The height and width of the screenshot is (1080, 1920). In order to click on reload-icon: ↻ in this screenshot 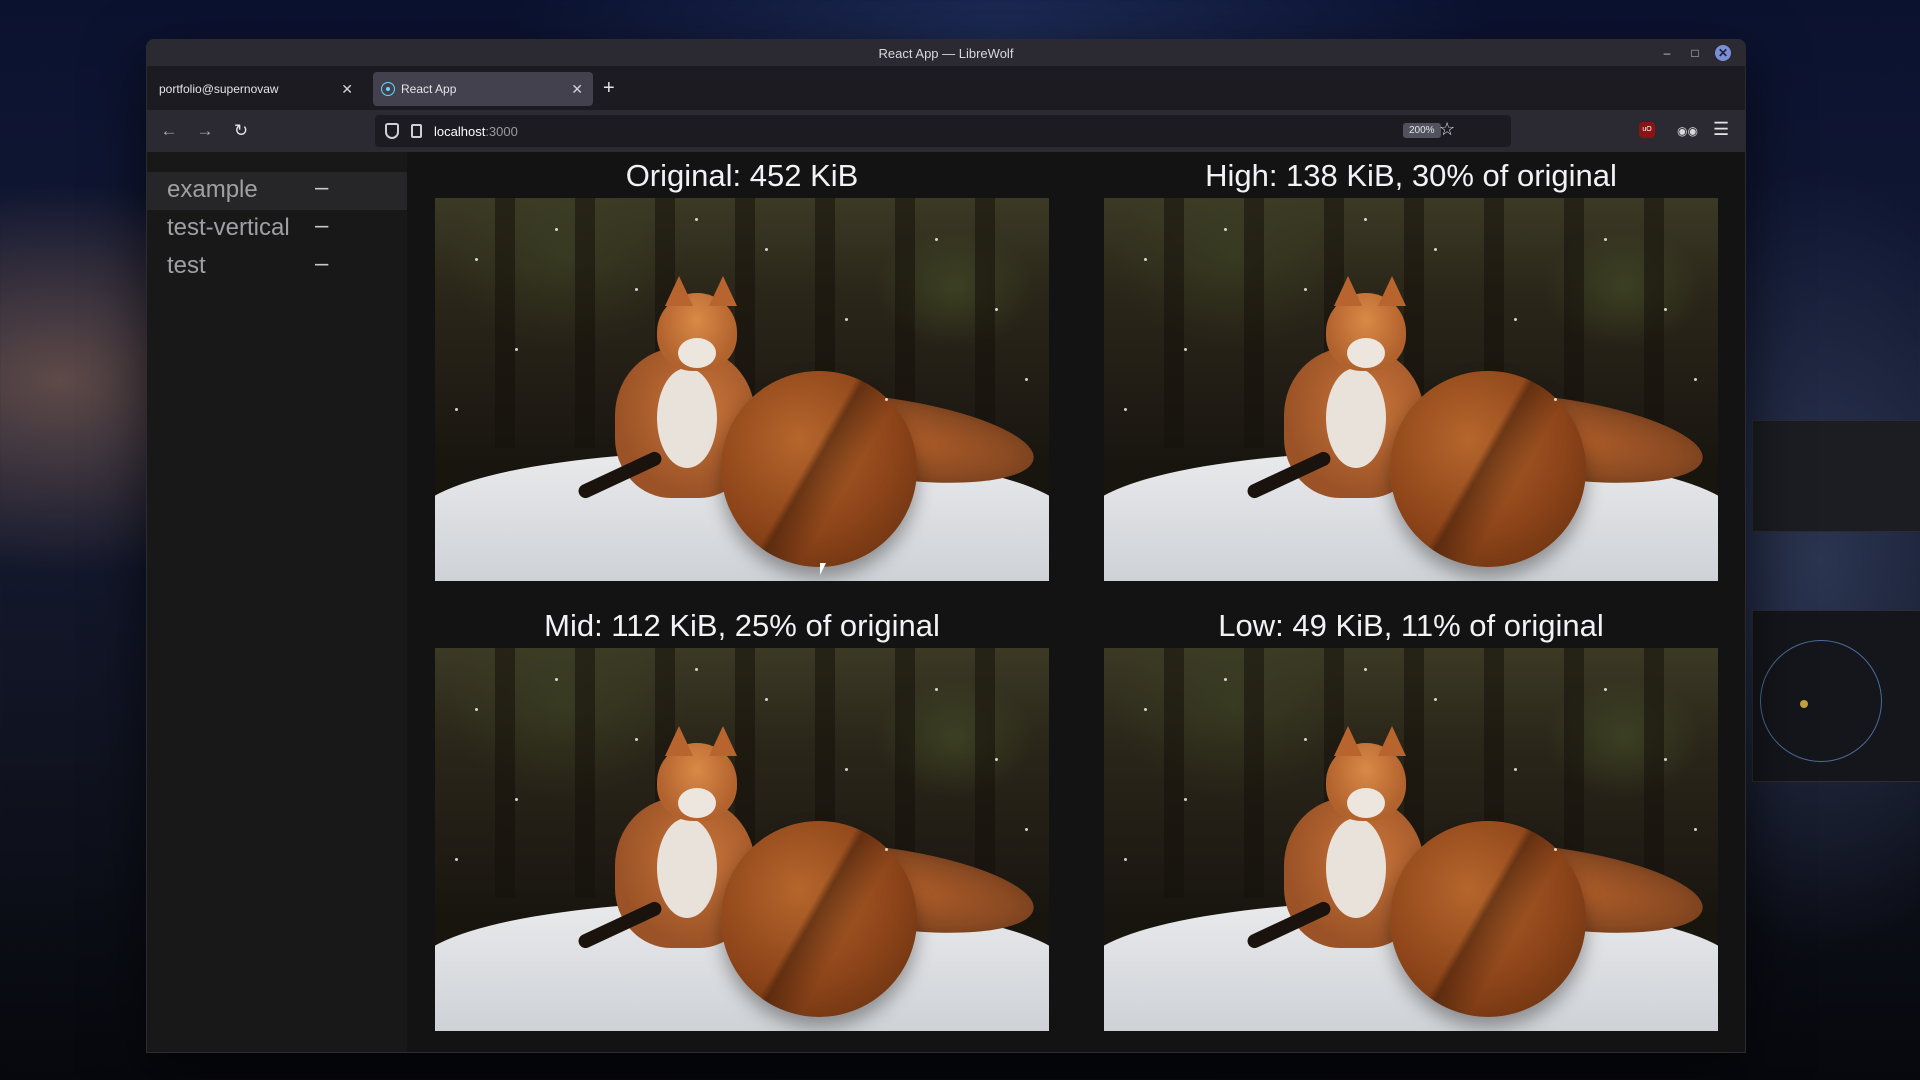, I will do `click(241, 131)`.